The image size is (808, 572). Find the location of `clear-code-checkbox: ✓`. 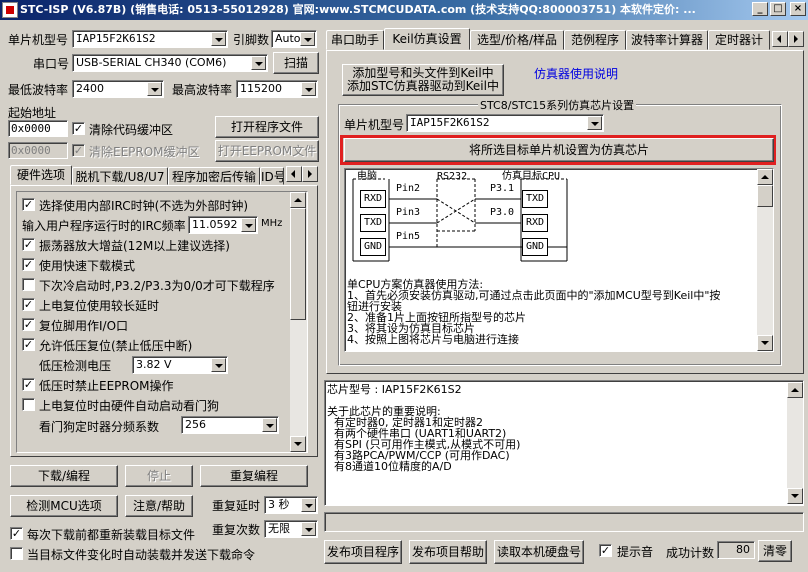

clear-code-checkbox: ✓ is located at coordinates (78, 128).